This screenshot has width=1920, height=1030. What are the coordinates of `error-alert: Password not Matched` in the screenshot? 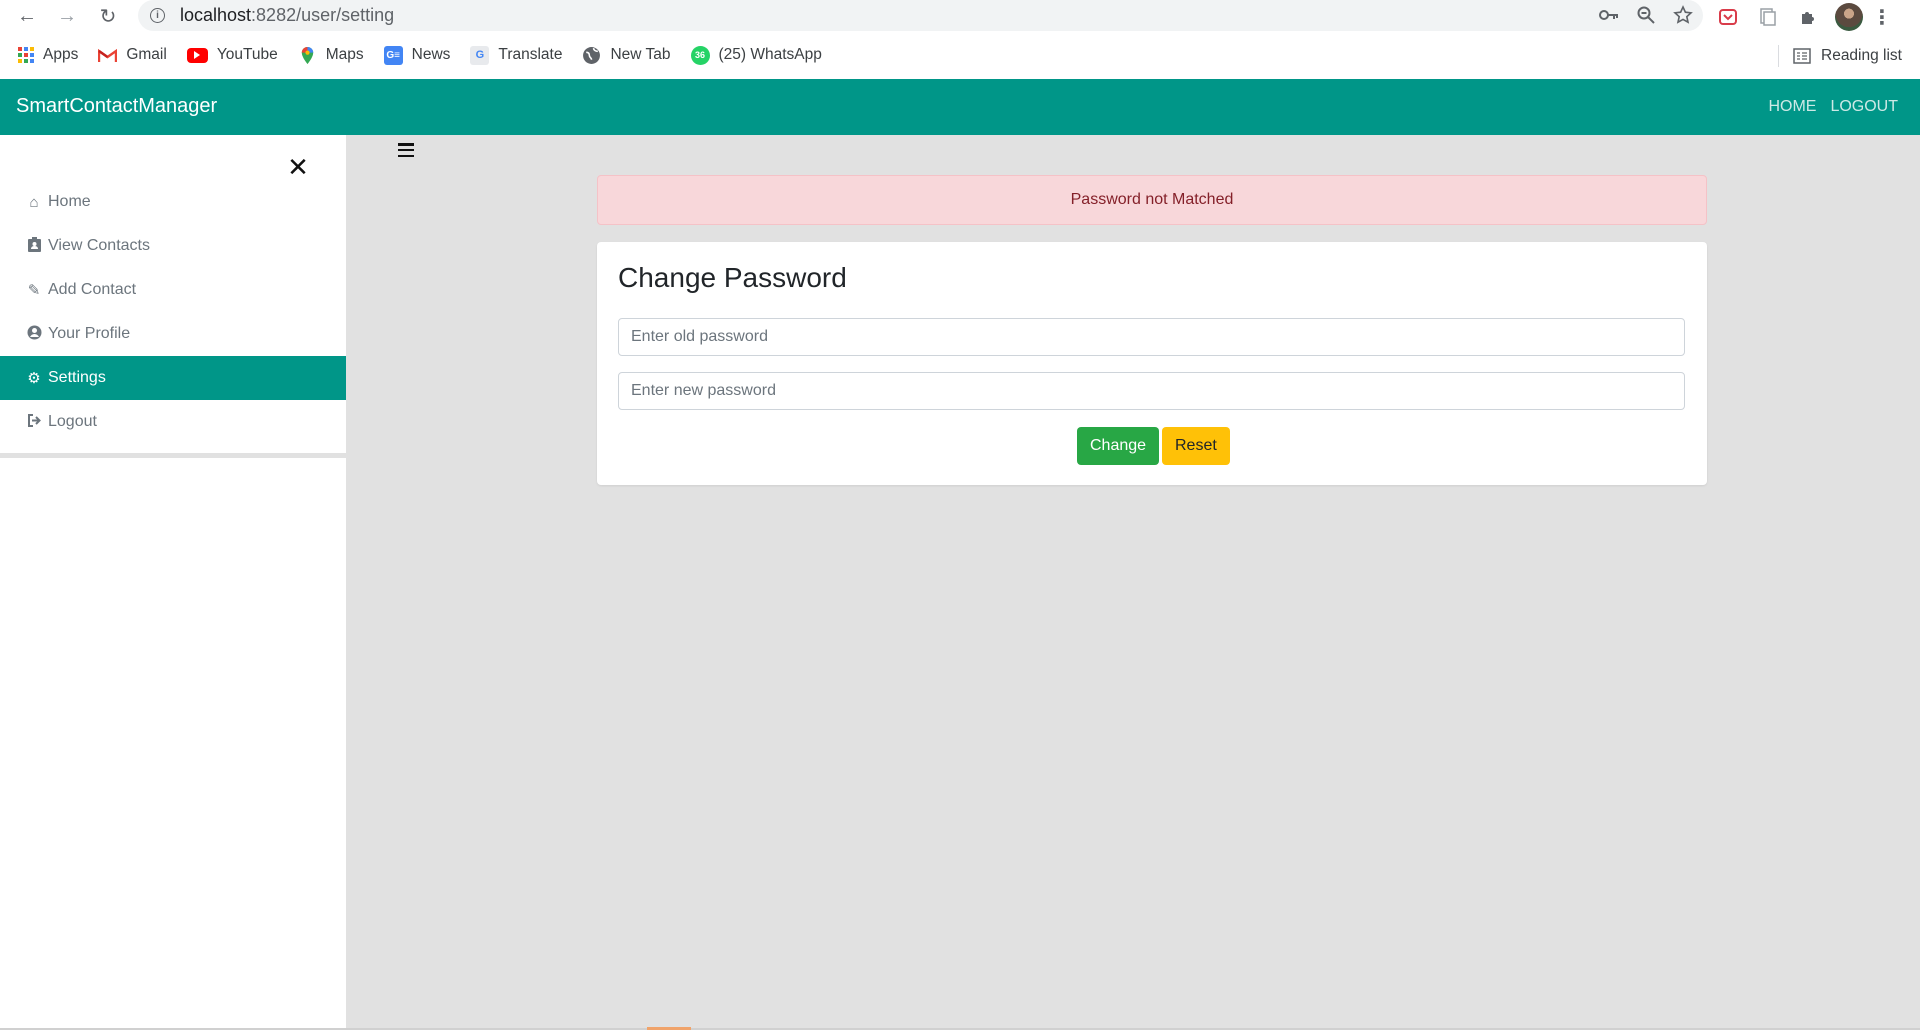 It's located at (1152, 200).